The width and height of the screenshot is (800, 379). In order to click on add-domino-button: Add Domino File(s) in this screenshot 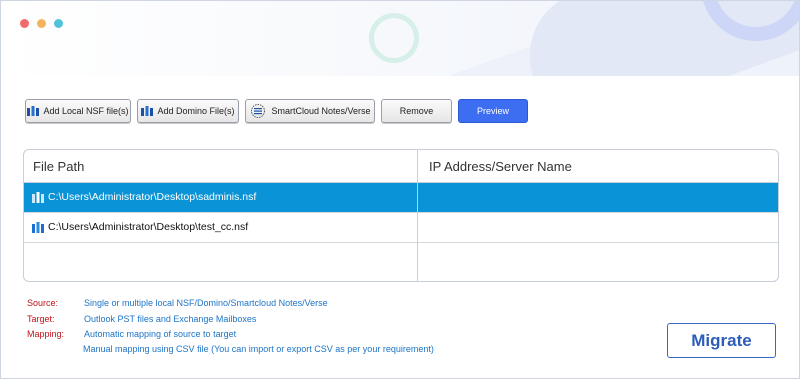, I will do `click(188, 111)`.